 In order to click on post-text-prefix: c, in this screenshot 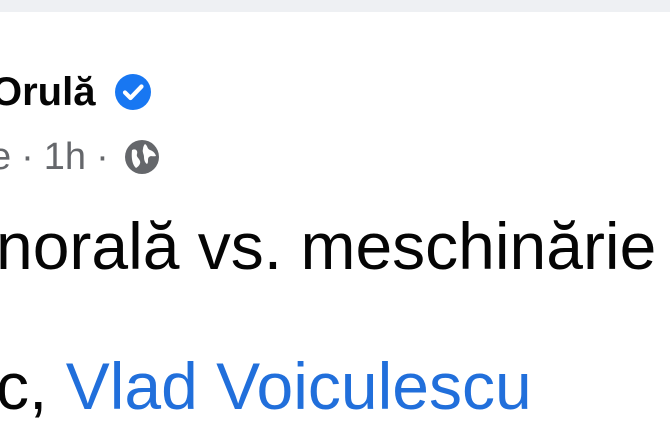, I will do `click(24, 386)`.